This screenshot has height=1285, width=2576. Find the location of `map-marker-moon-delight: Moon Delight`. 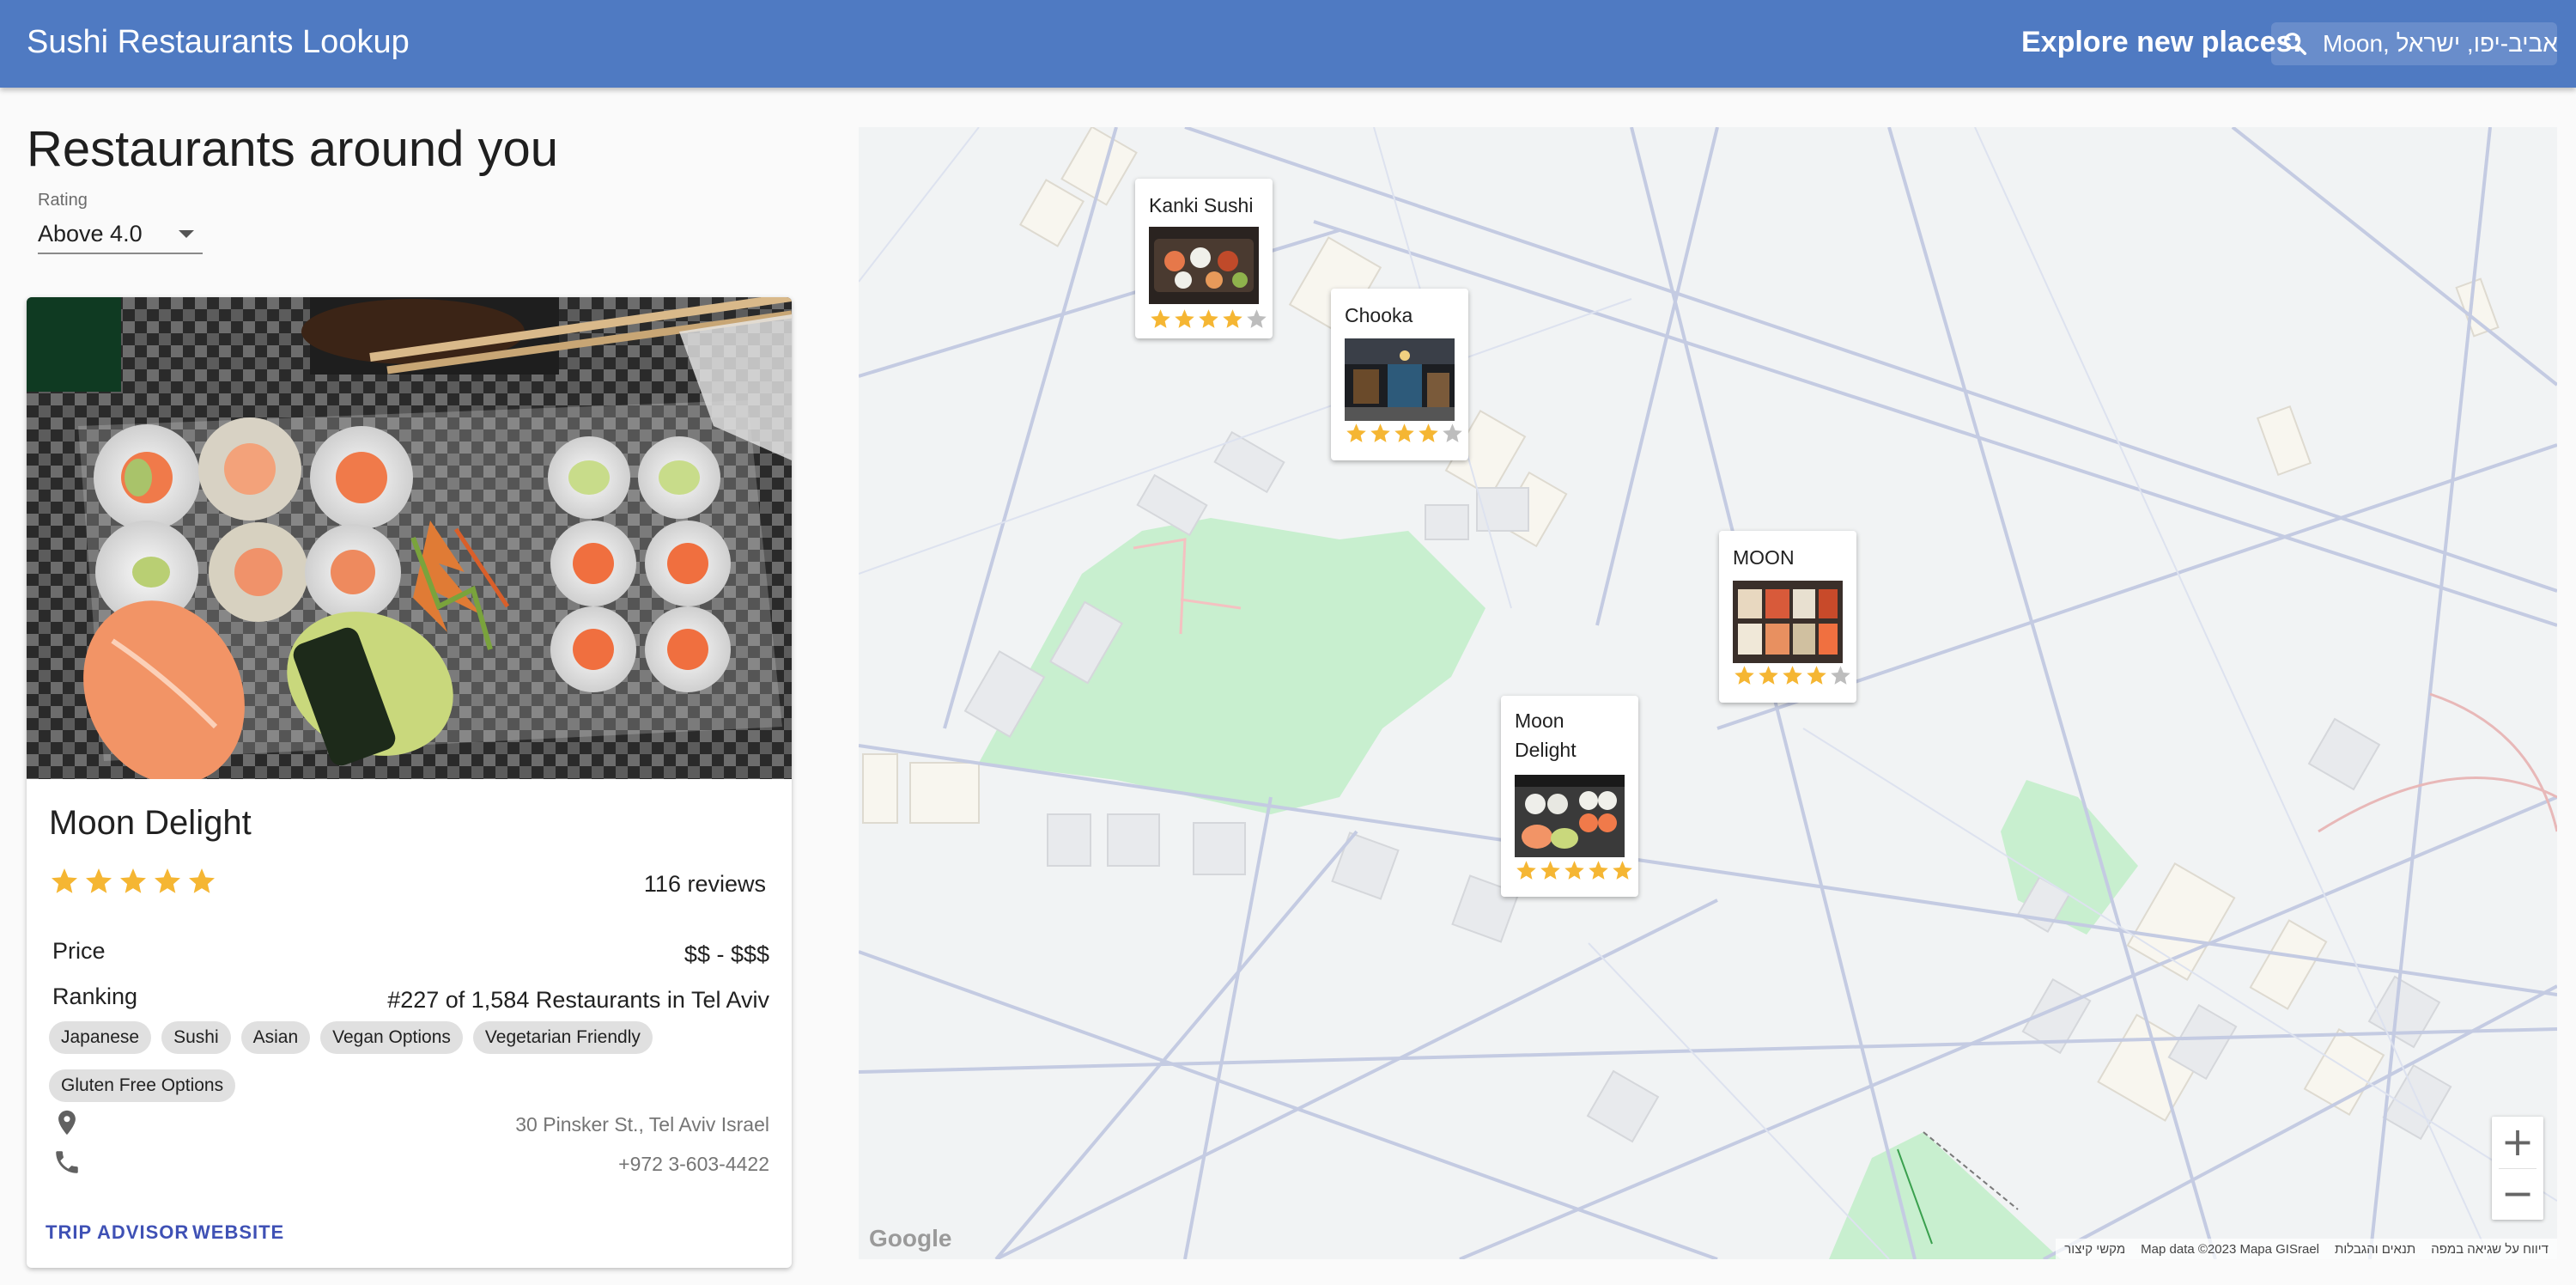

map-marker-moon-delight: Moon Delight is located at coordinates (1569, 797).